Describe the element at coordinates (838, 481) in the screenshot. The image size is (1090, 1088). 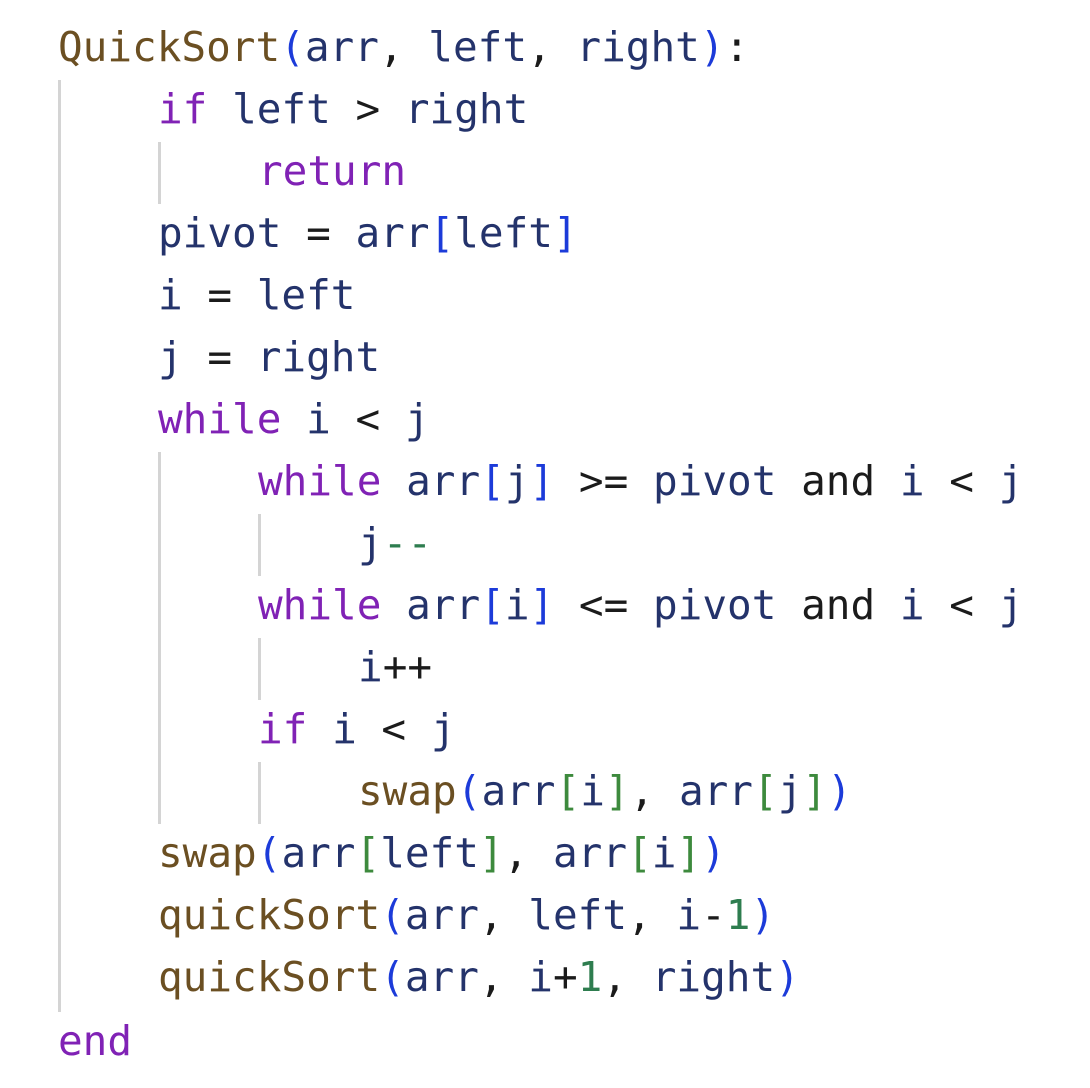
I see `code-token: and` at that location.